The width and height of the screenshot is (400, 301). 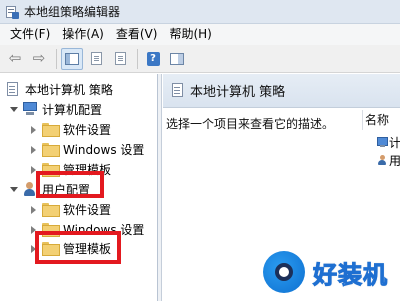 I want to click on tree-item-computer-config: 计算机配置, so click(x=55, y=109).